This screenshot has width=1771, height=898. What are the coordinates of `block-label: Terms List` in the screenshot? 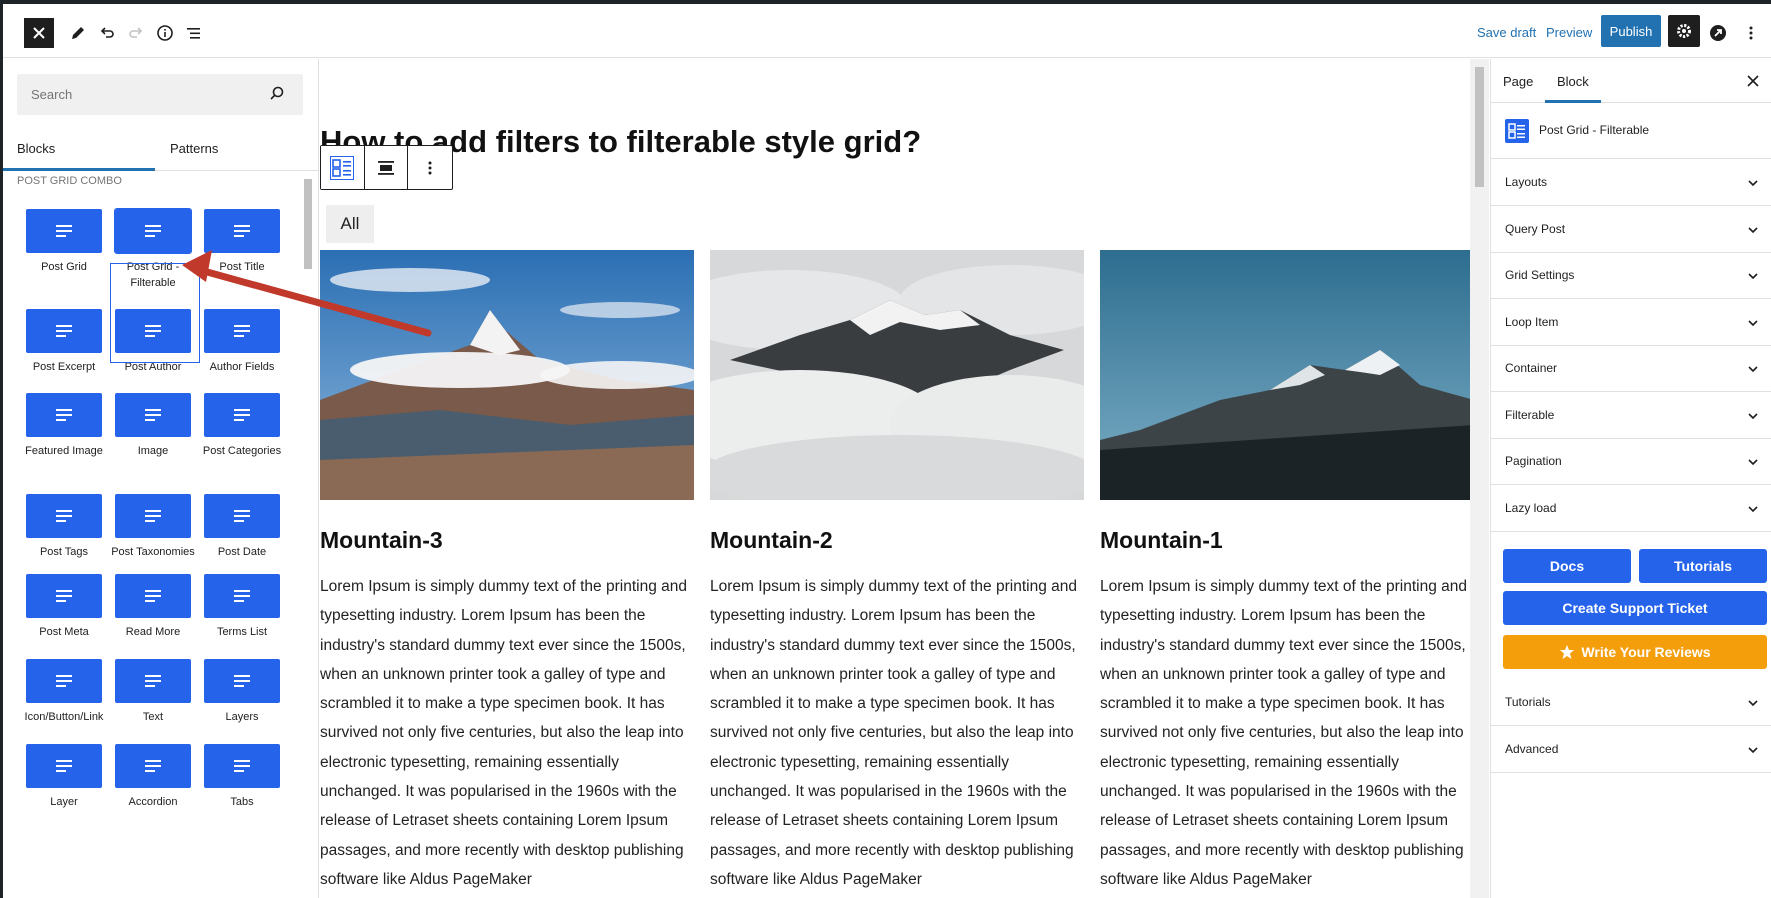 It's located at (242, 632).